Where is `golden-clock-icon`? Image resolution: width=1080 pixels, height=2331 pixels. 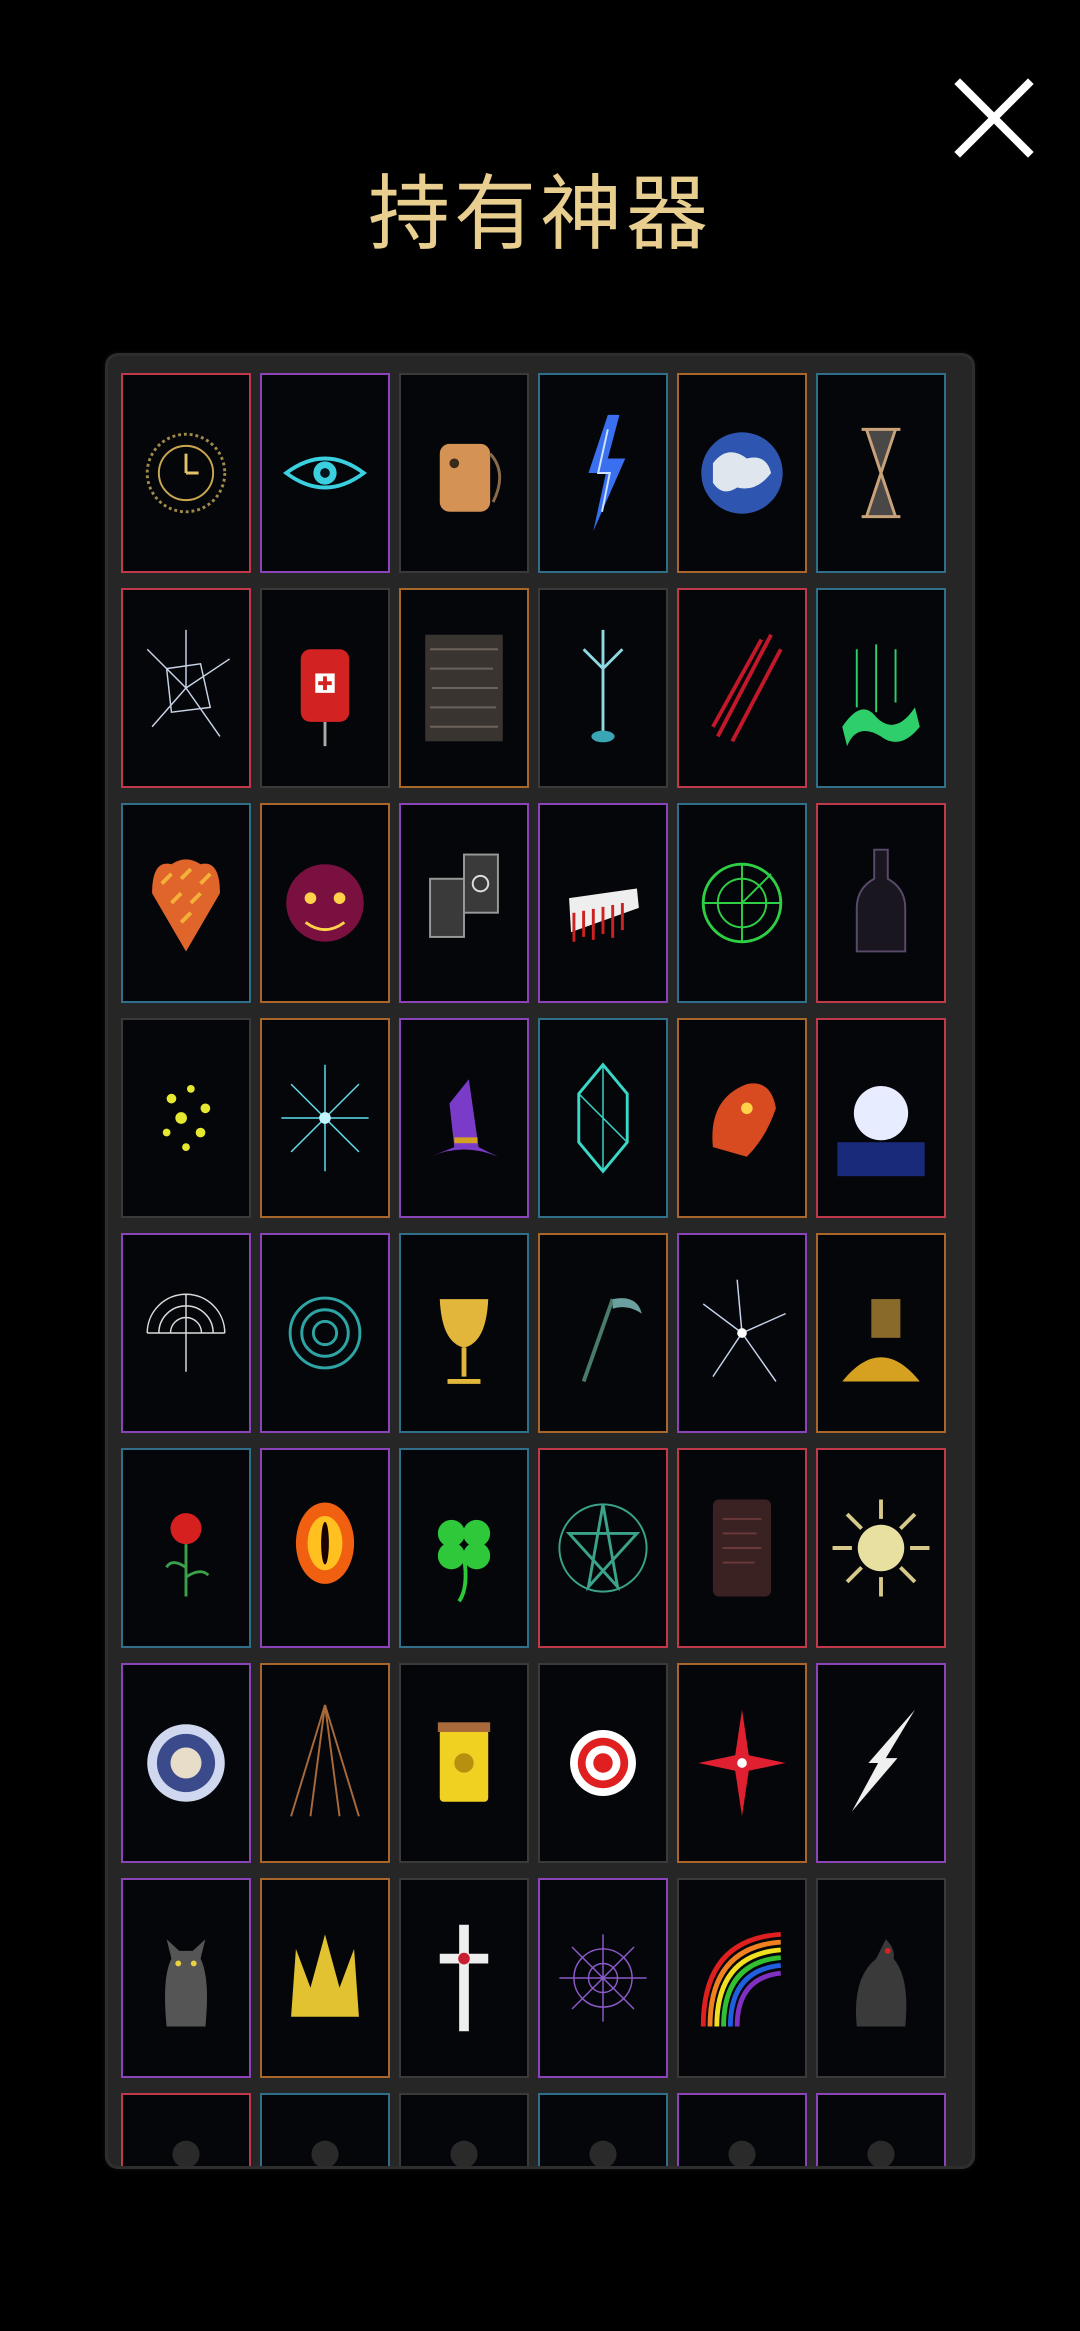
golden-clock-icon is located at coordinates (186, 473).